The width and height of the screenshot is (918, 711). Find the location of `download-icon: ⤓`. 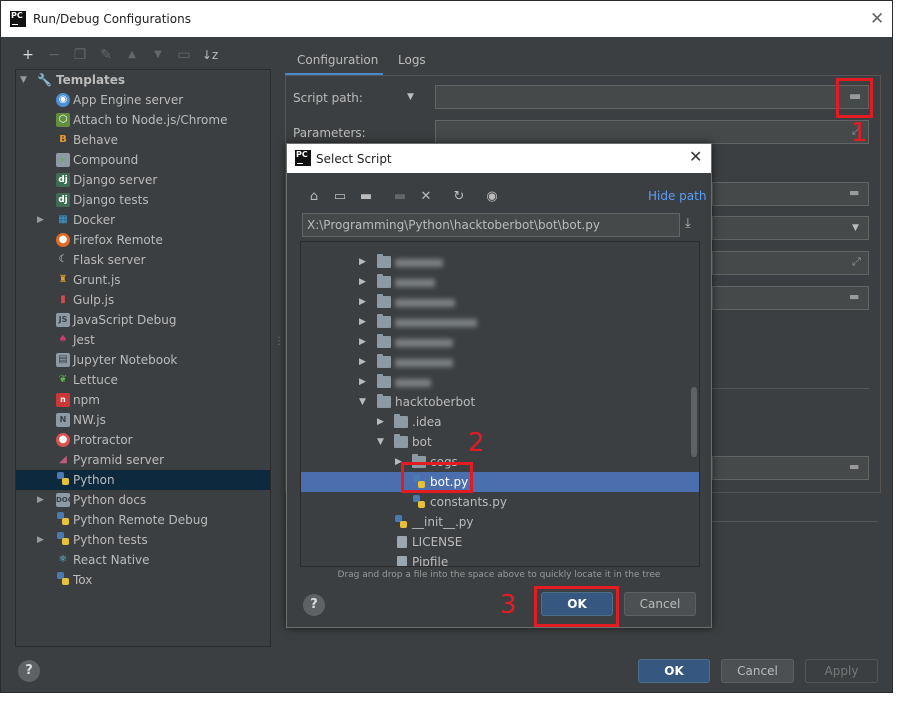

download-icon: ⤓ is located at coordinates (688, 223).